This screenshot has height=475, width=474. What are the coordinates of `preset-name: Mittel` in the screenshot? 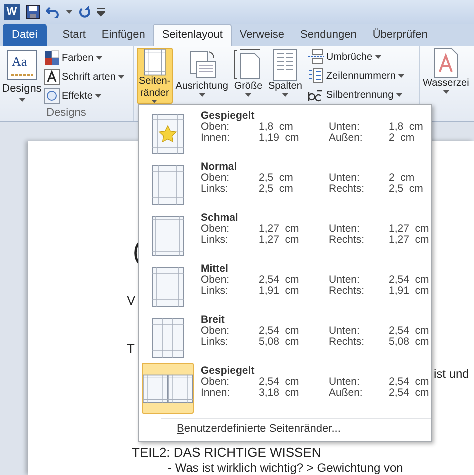 It's located at (215, 269).